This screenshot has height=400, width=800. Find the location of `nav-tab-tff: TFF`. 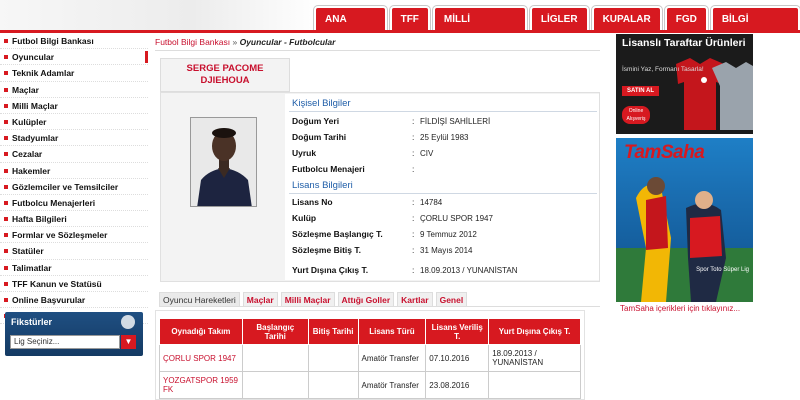

nav-tab-tff: TFF is located at coordinates (409, 18).